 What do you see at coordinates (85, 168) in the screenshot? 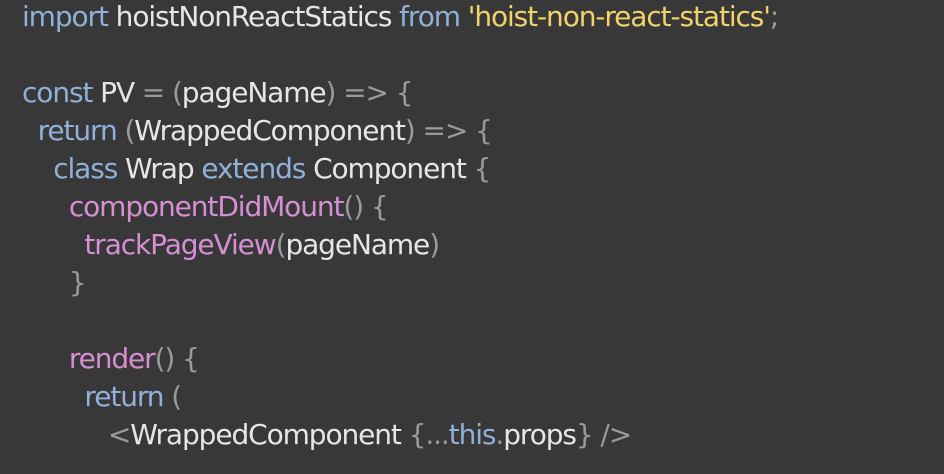
I see `keyword-class: class` at bounding box center [85, 168].